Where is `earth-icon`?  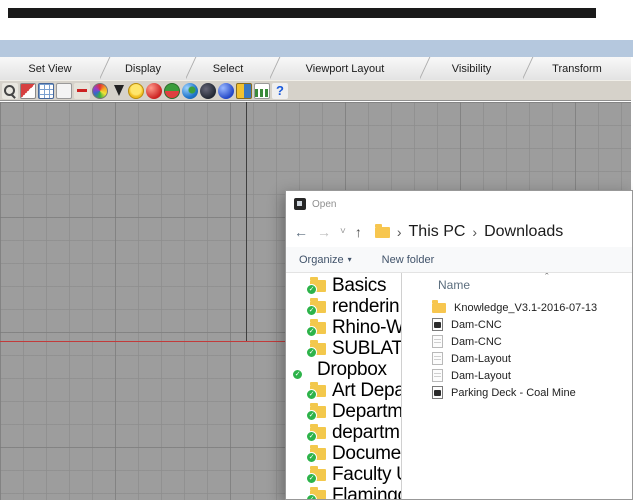 earth-icon is located at coordinates (190, 90).